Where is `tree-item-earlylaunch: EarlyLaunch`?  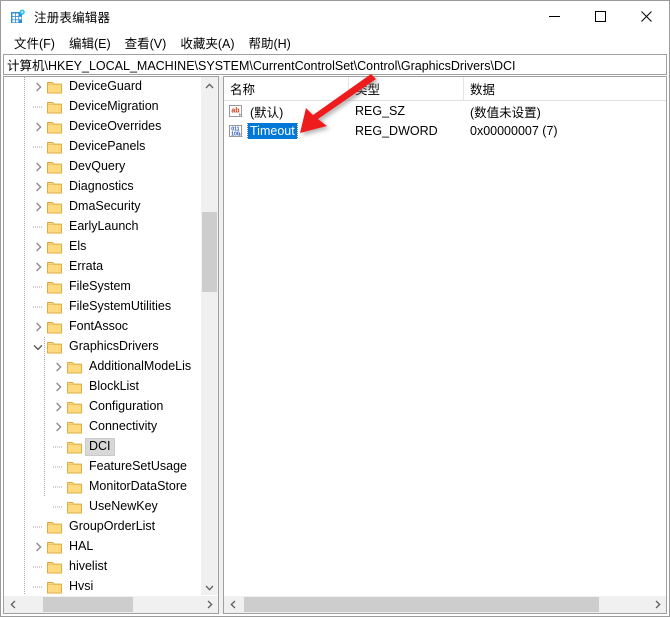
tree-item-earlylaunch: EarlyLaunch is located at coordinates (102, 227).